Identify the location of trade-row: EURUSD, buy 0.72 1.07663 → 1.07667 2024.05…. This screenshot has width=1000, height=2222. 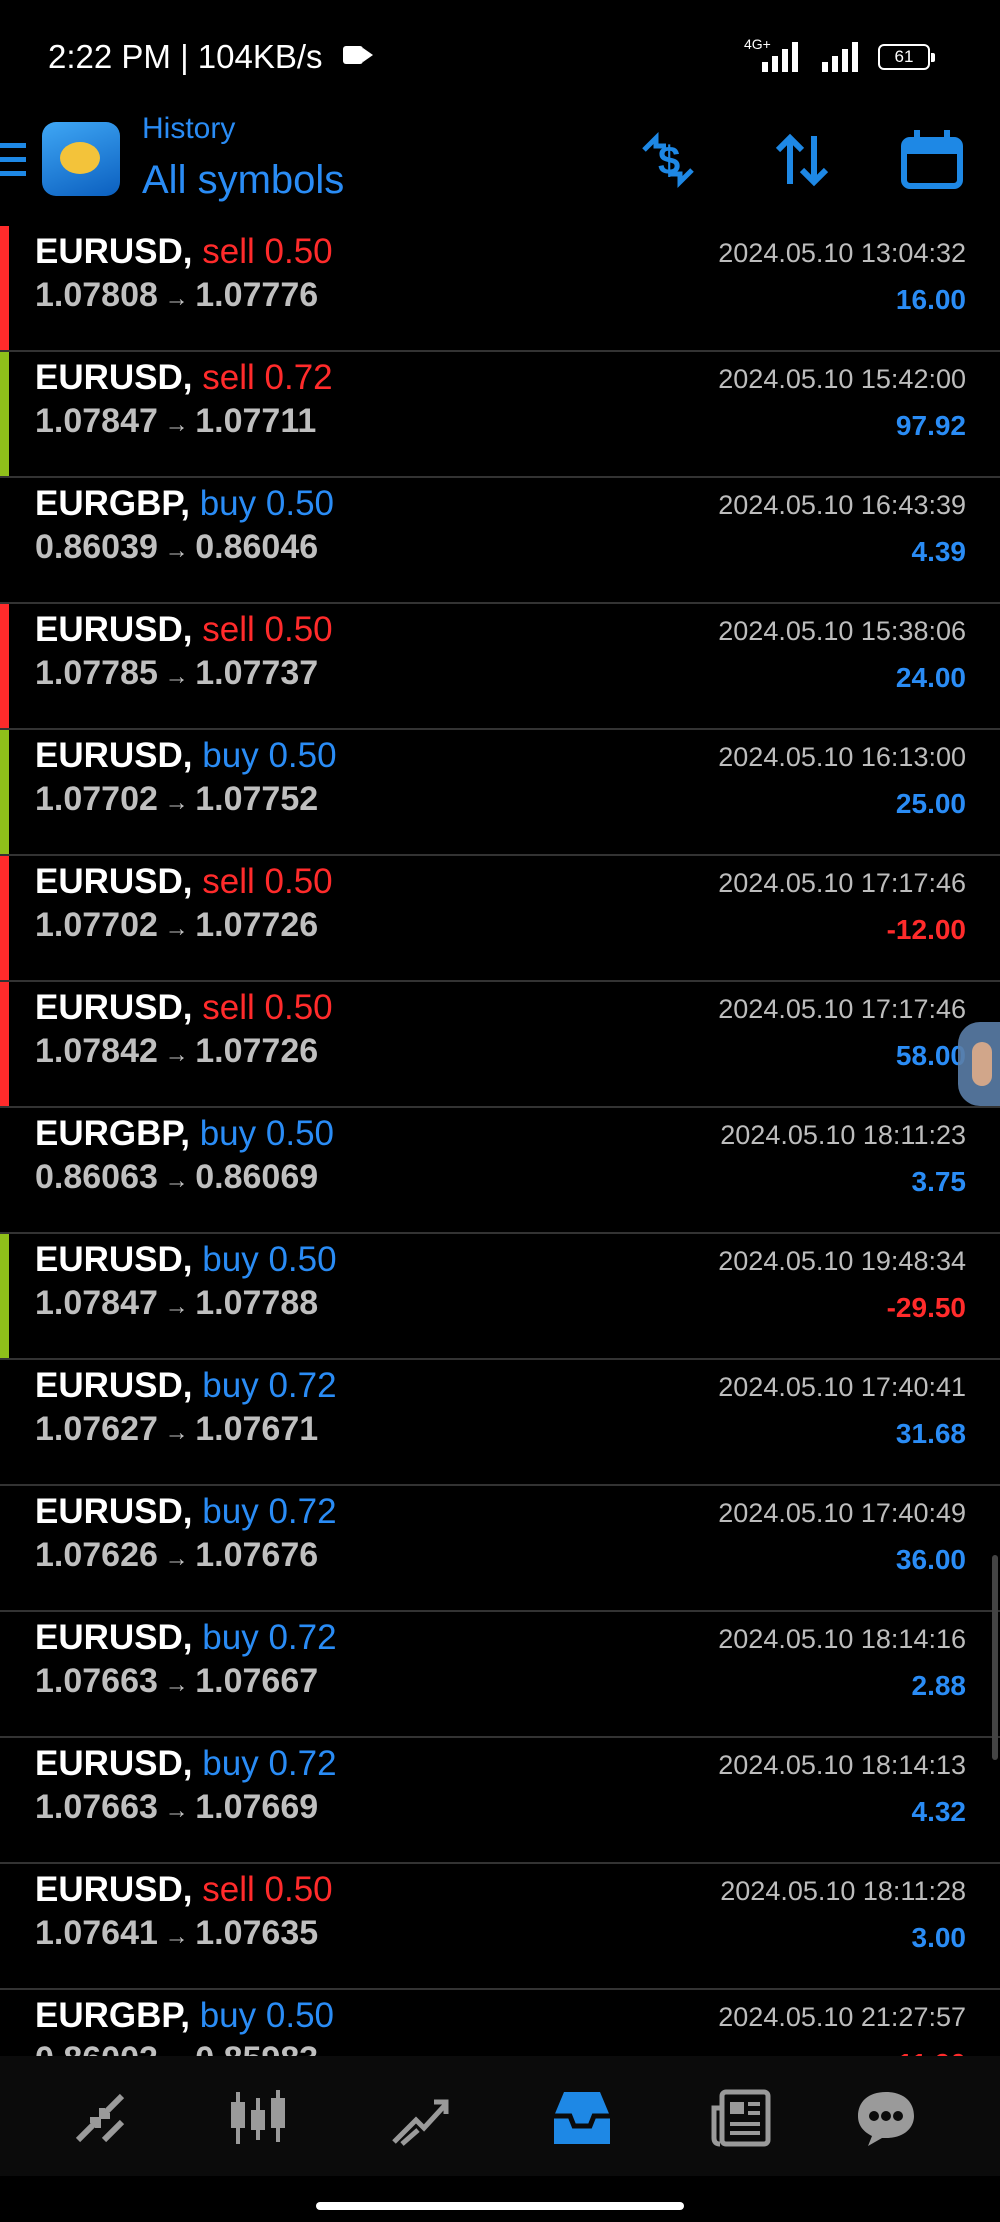
(500, 1675).